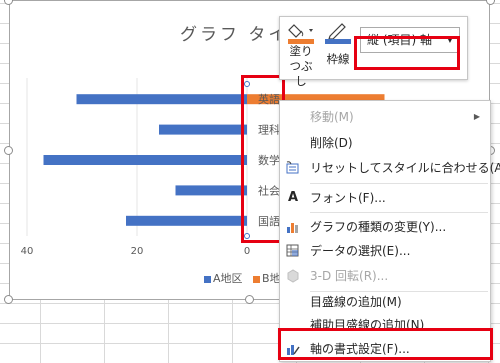  Describe the element at coordinates (405, 168) in the screenshot. I see `menu-item-reset-style-label: リセットしてスタイルに合わせる(A)` at that location.